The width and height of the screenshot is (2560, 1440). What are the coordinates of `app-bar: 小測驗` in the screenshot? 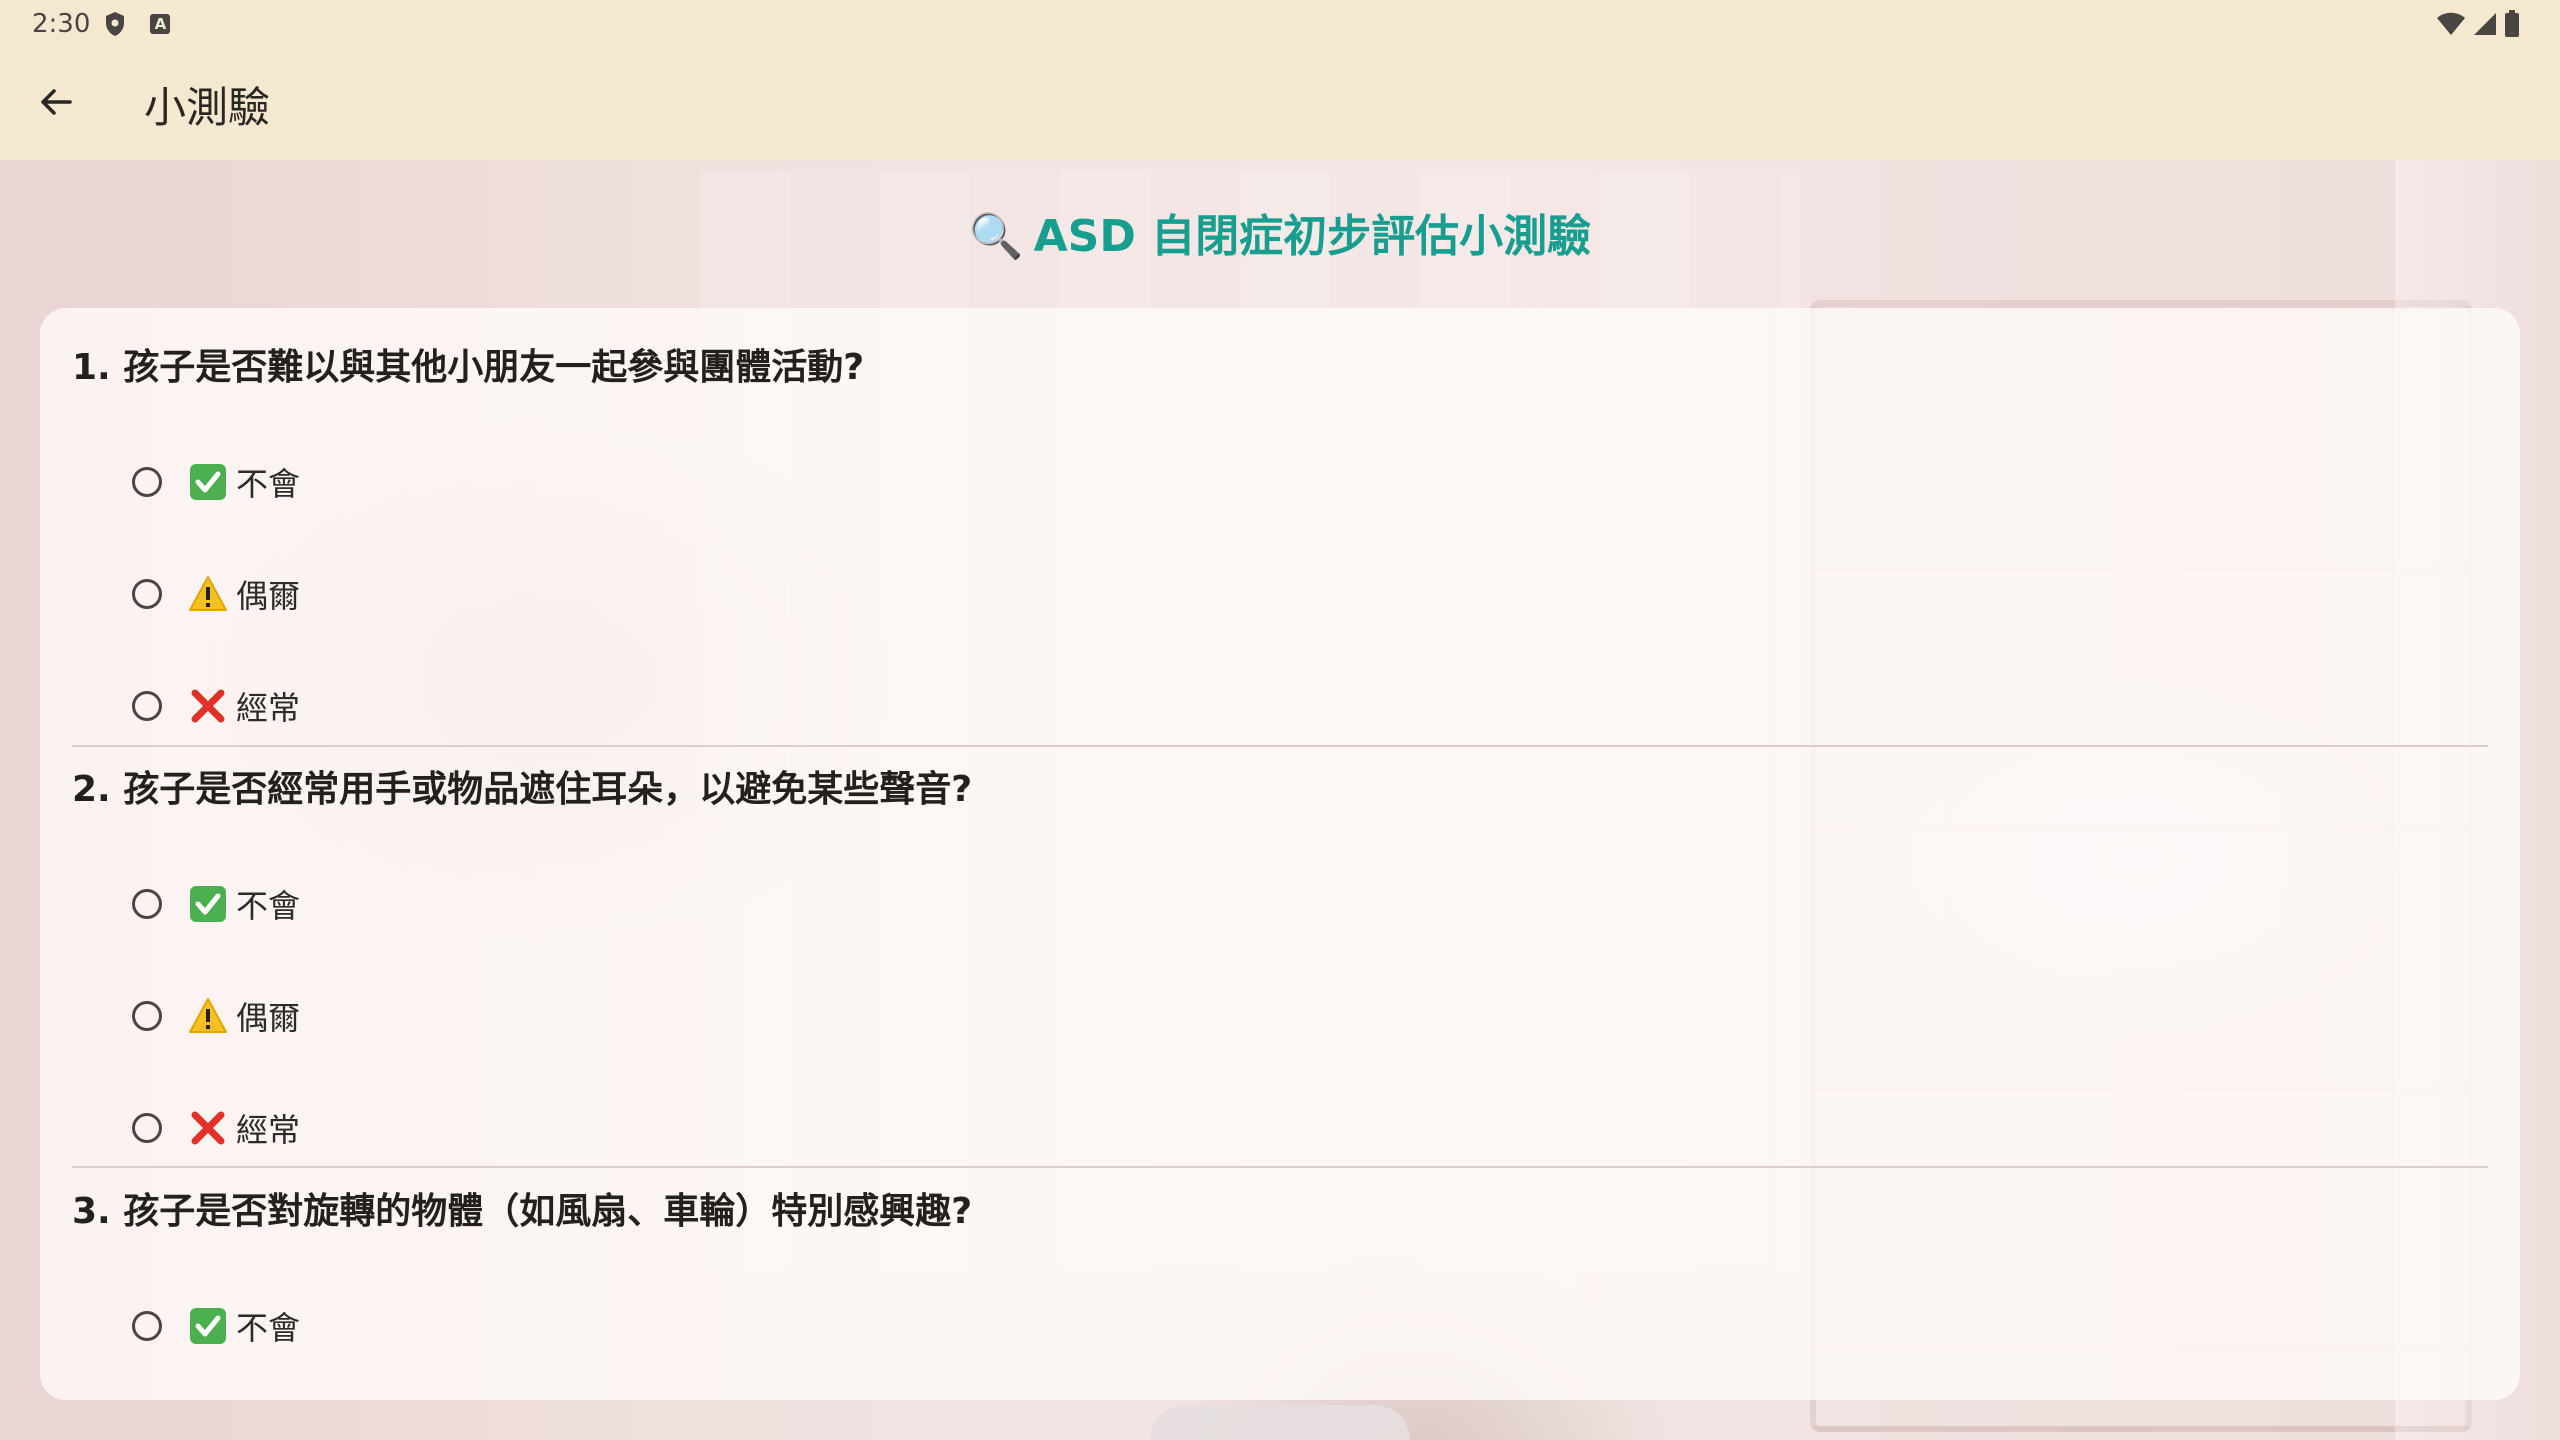 It's located at (1280, 104).